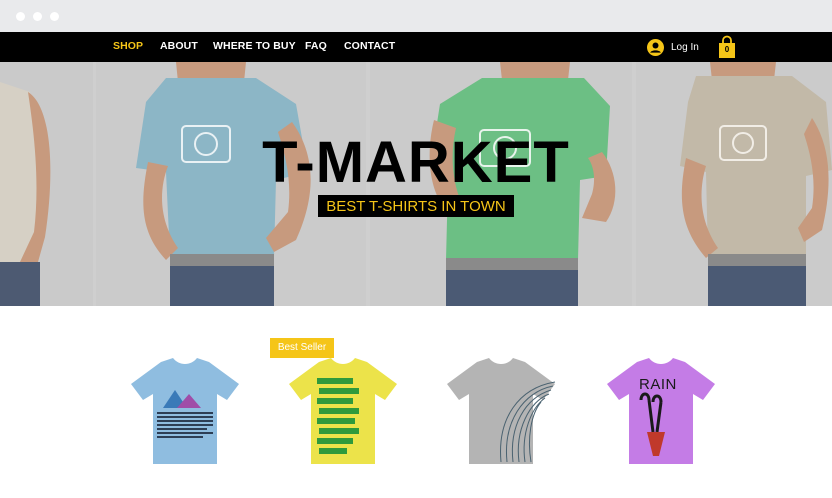  Describe the element at coordinates (685, 47) in the screenshot. I see `login-label: Log In` at that location.